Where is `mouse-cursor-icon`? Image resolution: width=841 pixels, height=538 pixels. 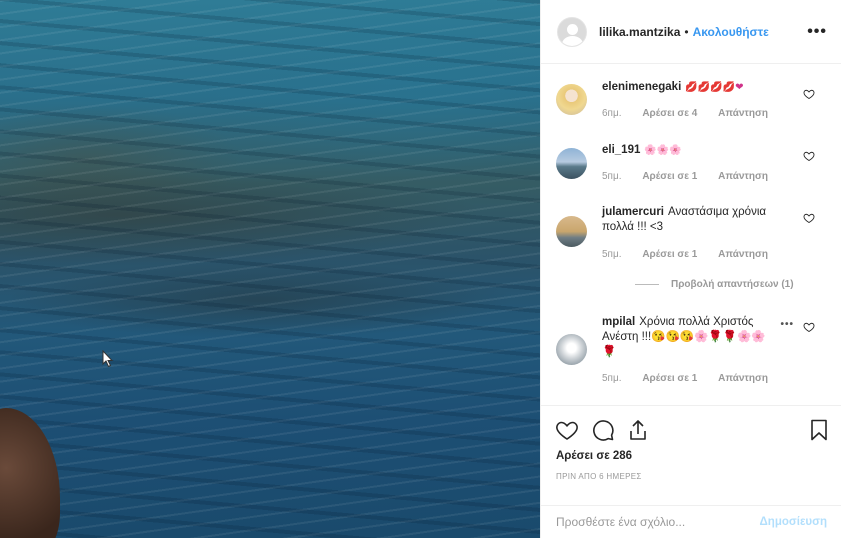
mouse-cursor-icon is located at coordinates (108, 359).